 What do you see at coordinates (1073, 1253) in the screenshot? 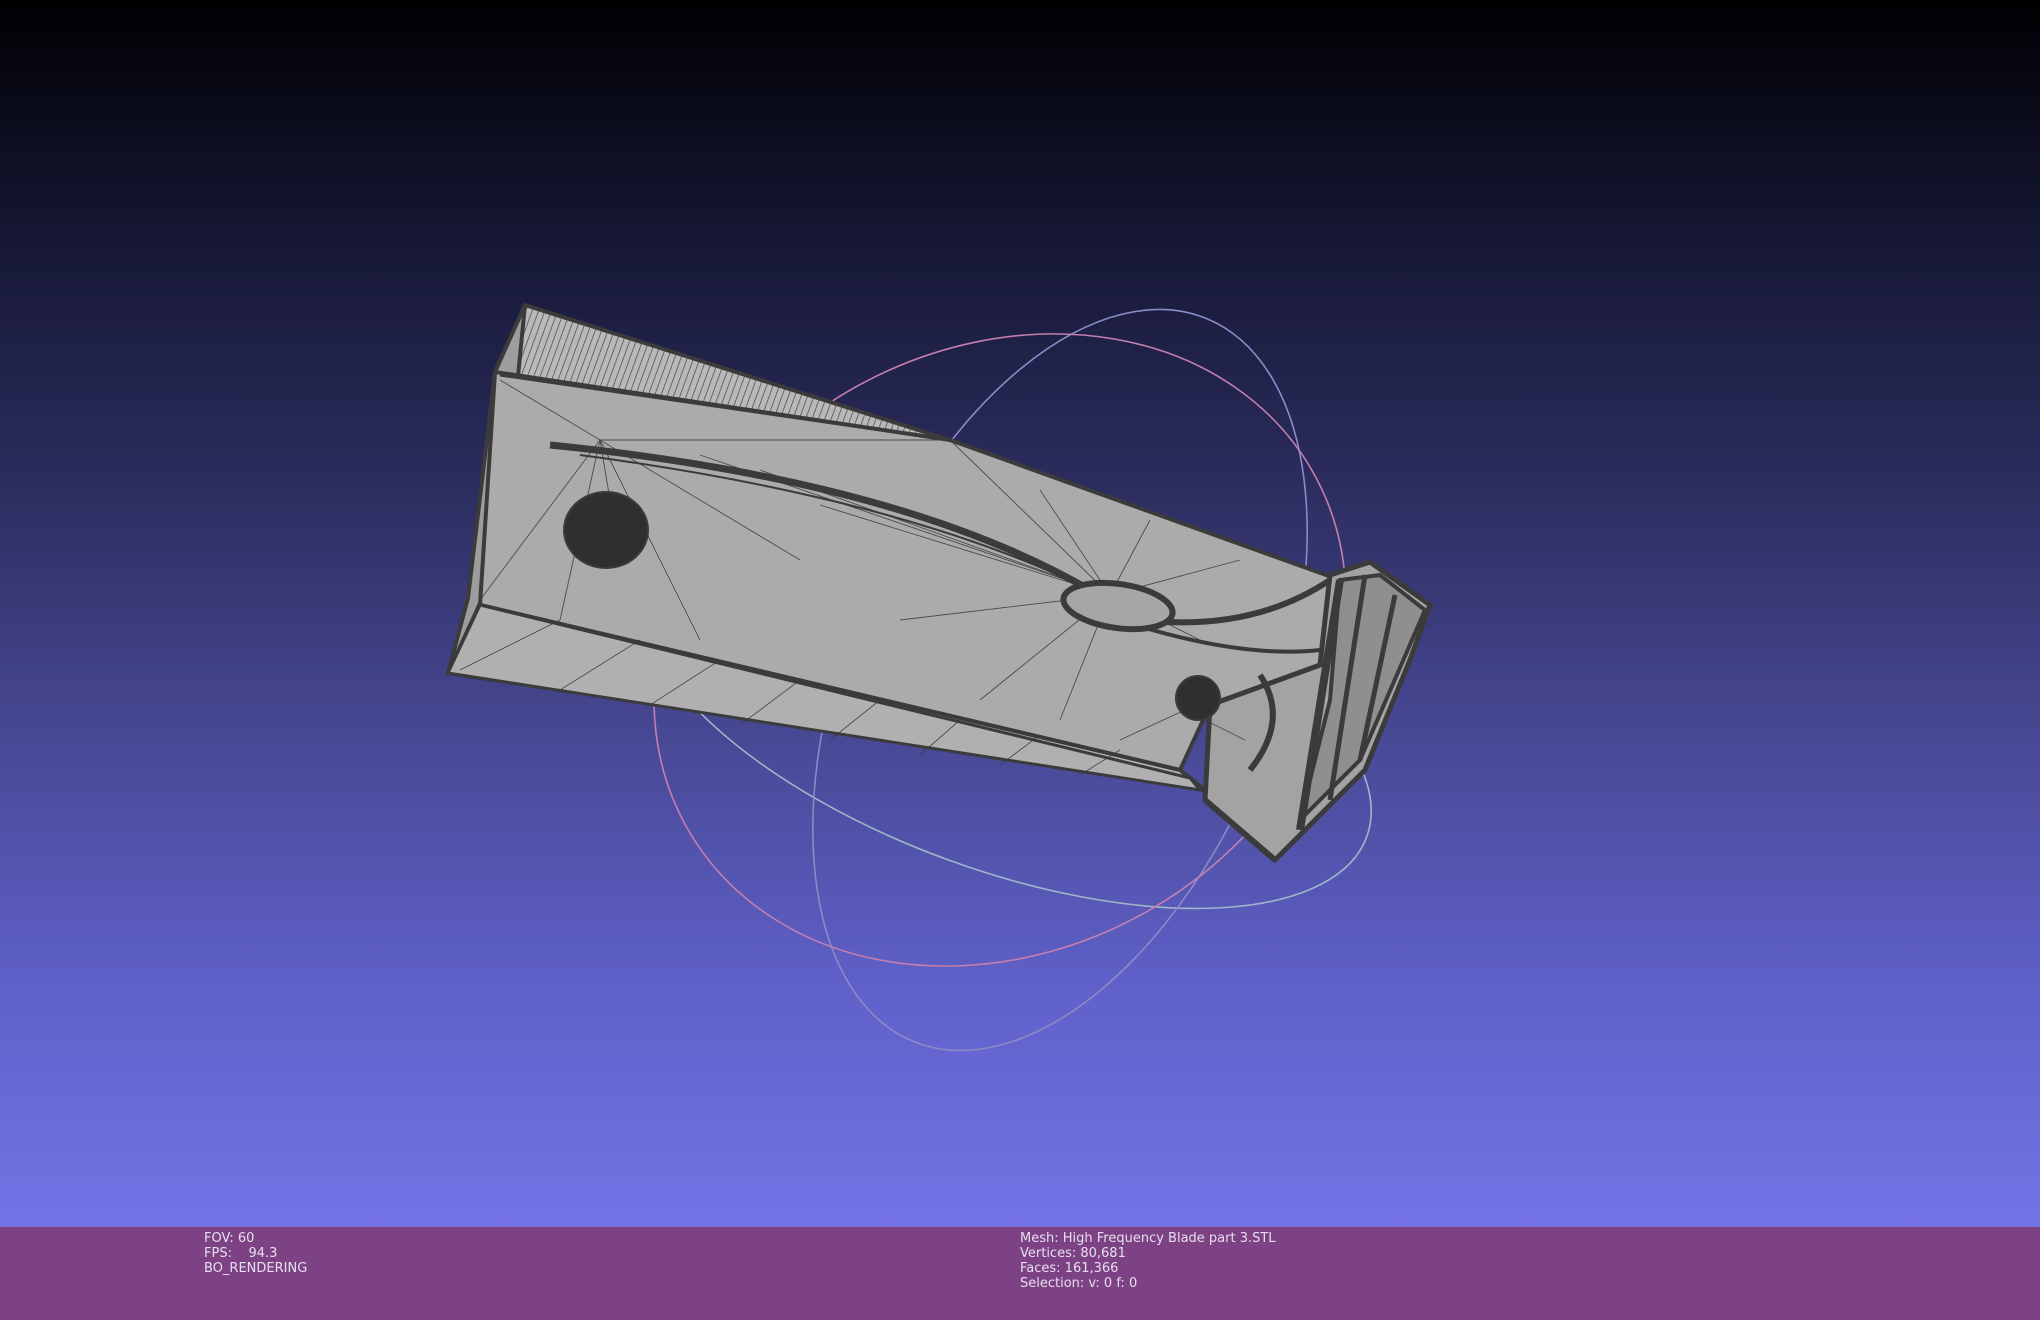
I see `vertices-readout: Vertices: 80,681` at bounding box center [1073, 1253].